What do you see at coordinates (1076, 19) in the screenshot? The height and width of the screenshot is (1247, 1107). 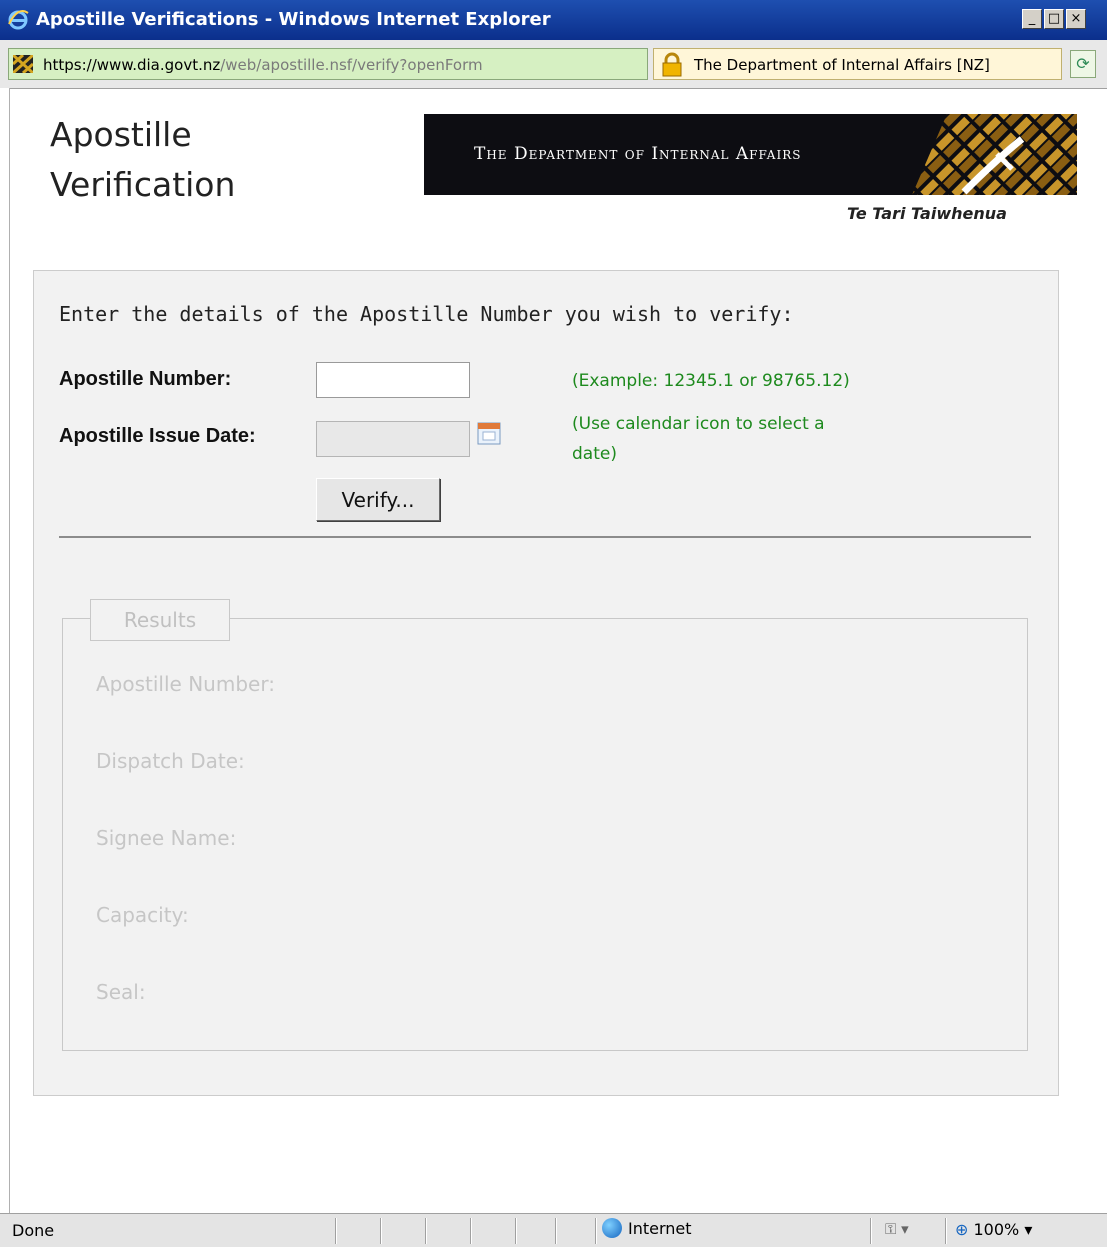 I see `close-button: ×` at bounding box center [1076, 19].